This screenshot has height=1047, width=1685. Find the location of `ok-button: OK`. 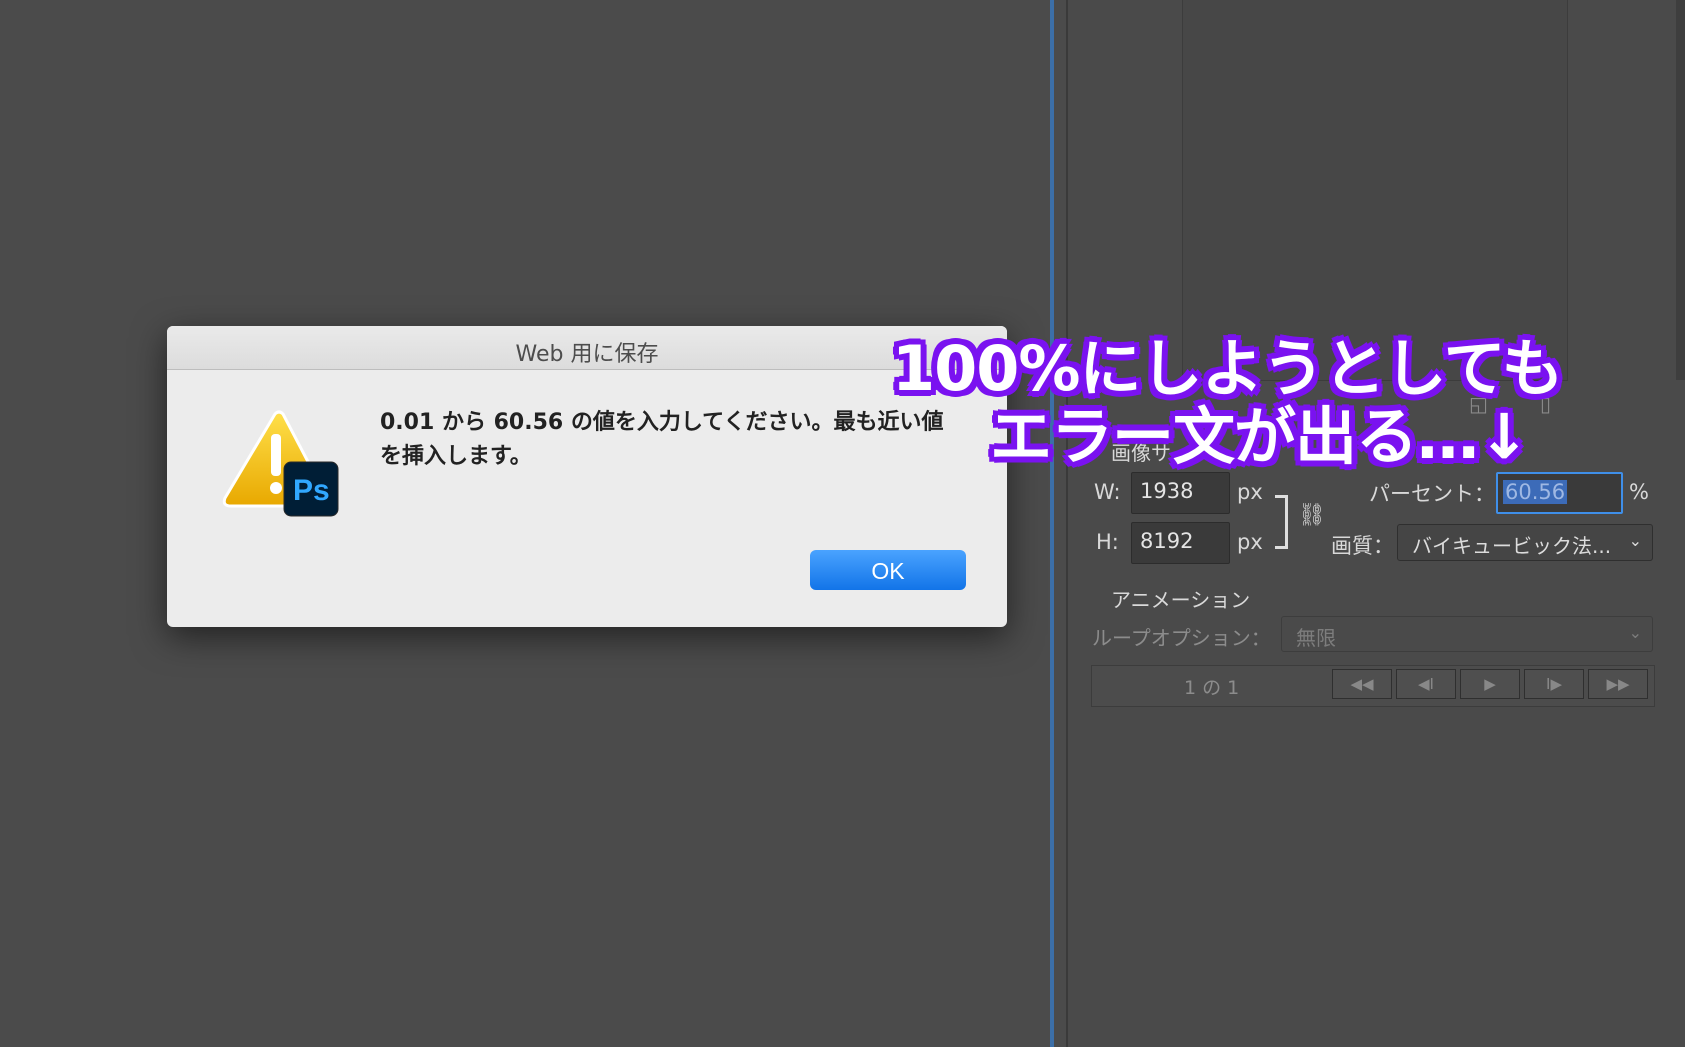

ok-button: OK is located at coordinates (888, 570).